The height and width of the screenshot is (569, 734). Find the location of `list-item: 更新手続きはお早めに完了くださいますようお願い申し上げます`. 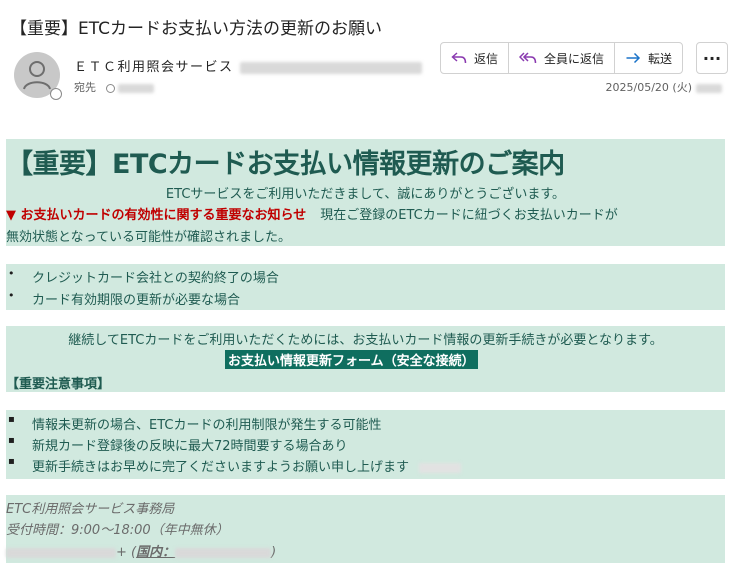

list-item: 更新手続きはお早めに完了くださいますようお願い申し上げます is located at coordinates (235, 465).